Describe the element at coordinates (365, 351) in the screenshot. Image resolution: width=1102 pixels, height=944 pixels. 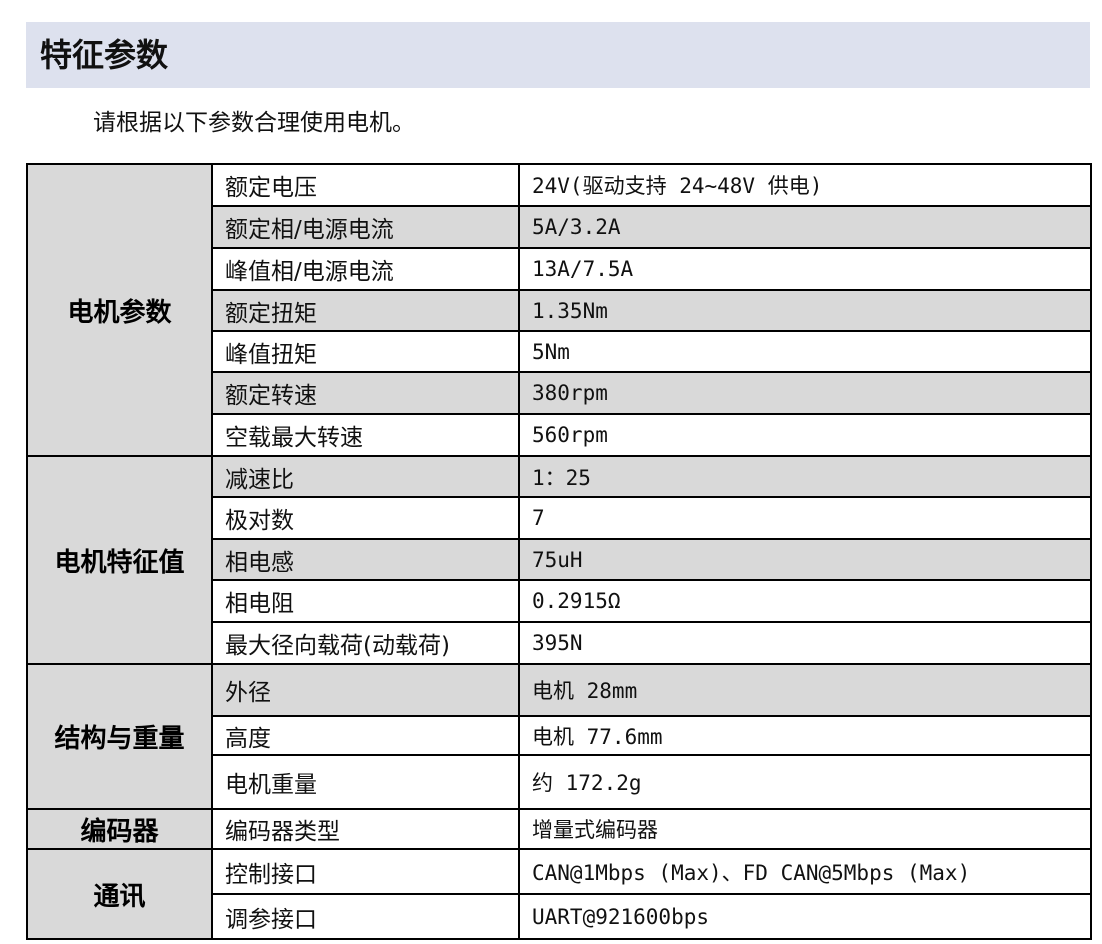
I see `param-cell: 峰值扭矩` at that location.